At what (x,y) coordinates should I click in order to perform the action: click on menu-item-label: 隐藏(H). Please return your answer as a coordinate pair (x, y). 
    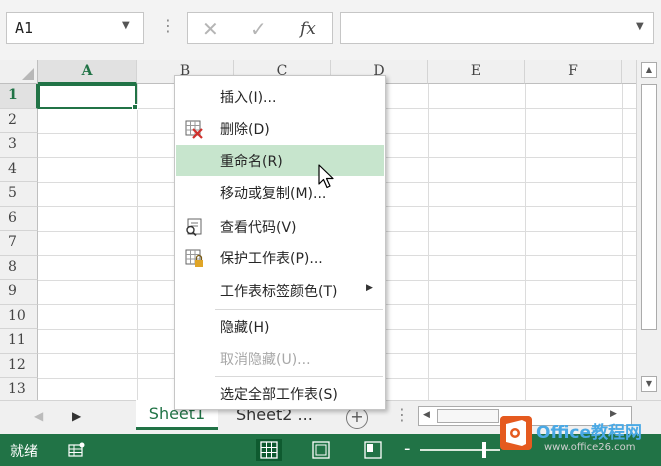
    Looking at the image, I should click on (245, 328).